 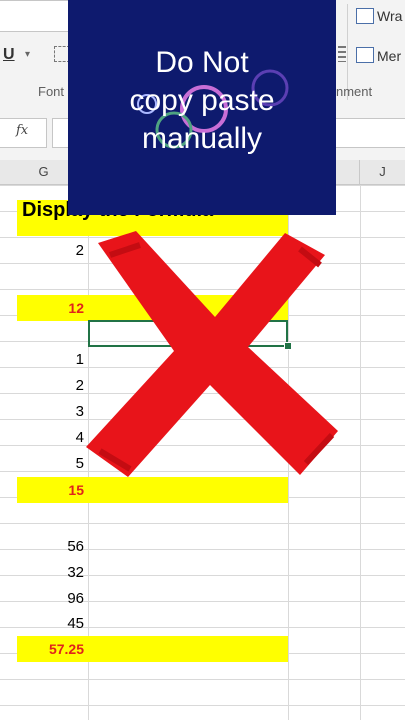 I want to click on value-cell: 32, so click(x=47, y=572).